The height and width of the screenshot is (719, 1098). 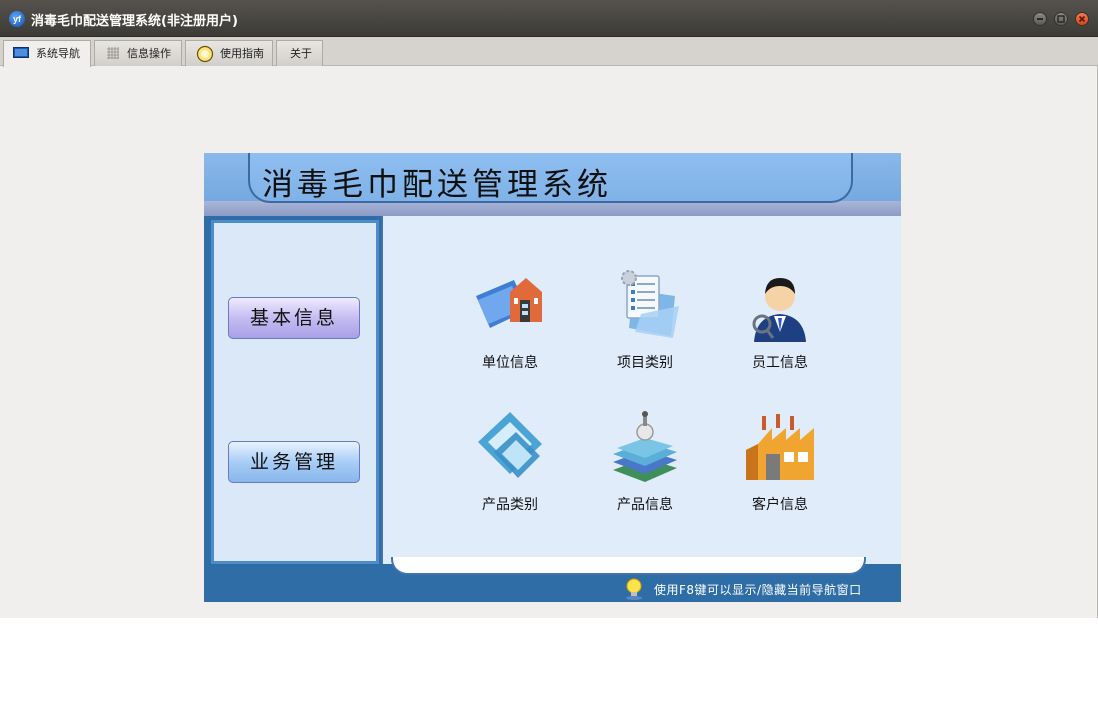 I want to click on business-management-button: 业务管理, so click(x=294, y=462).